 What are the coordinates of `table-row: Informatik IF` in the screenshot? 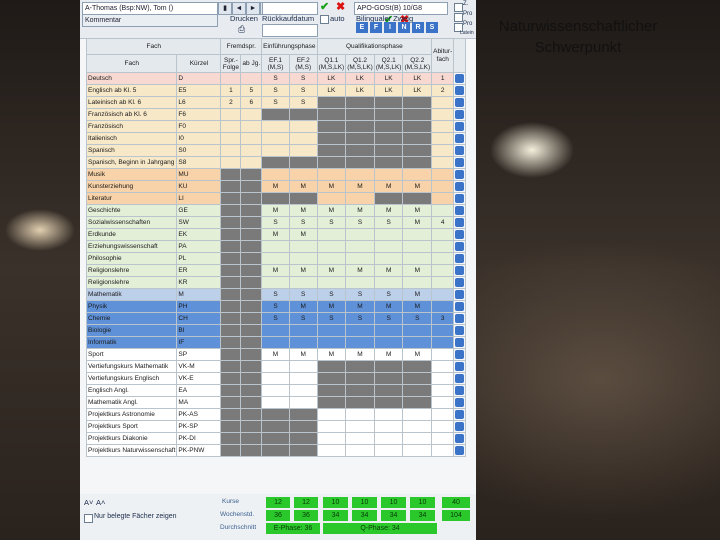 It's located at (276, 342).